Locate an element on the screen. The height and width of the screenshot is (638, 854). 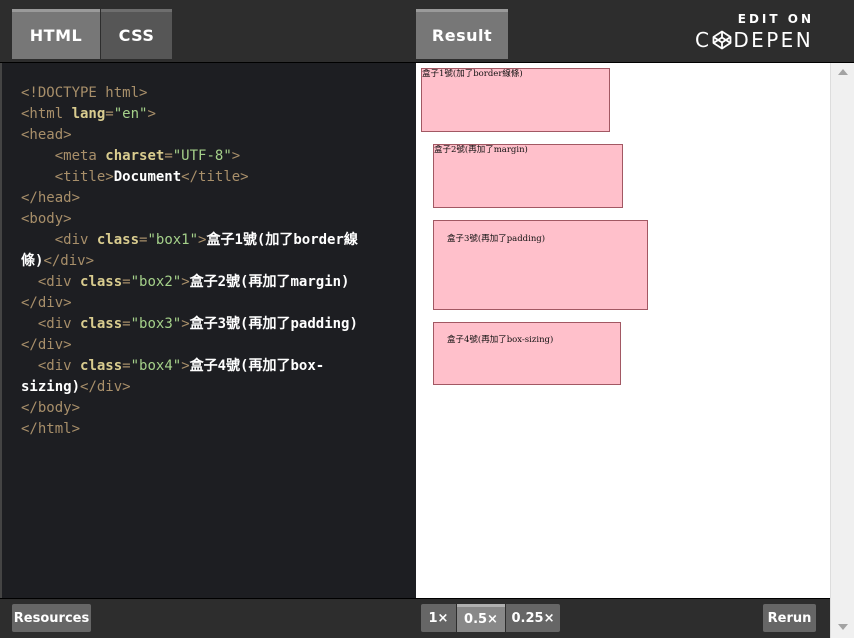
scroll-down-arrow-icon is located at coordinates (843, 627).